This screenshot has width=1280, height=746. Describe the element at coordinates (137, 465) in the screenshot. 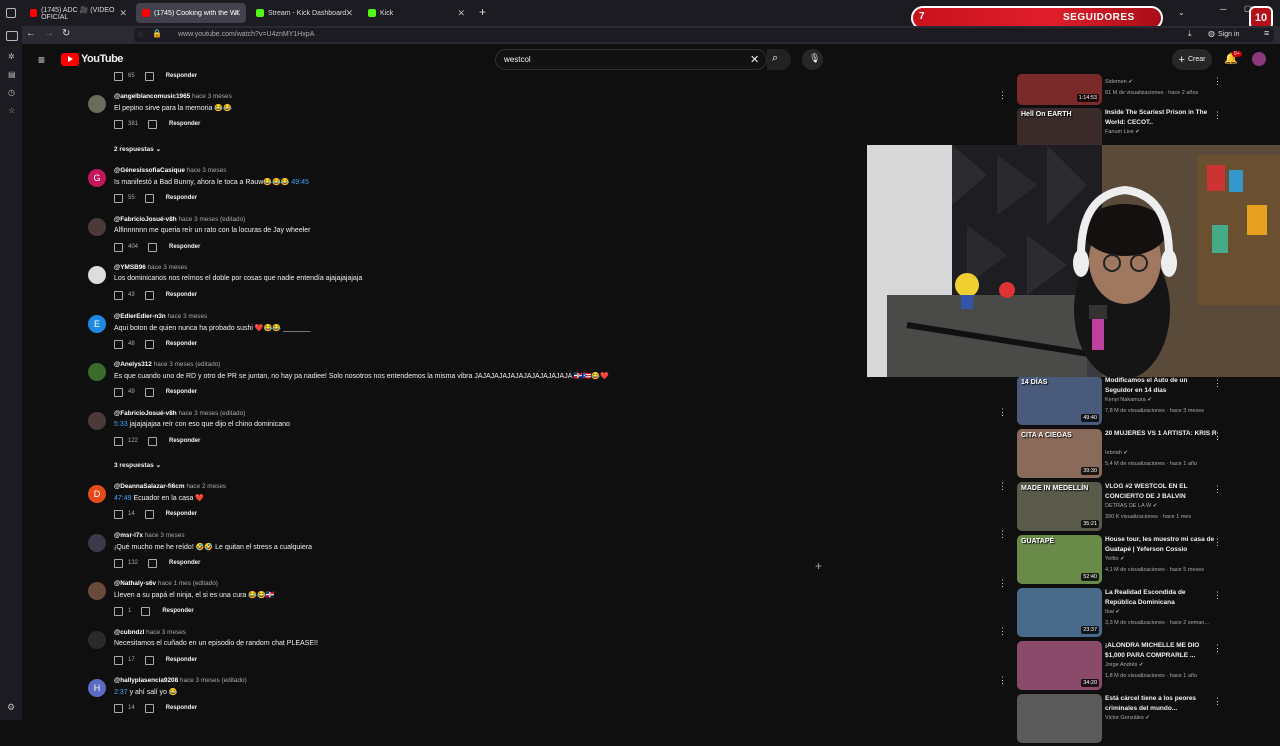

I see `replies-toggle: 3 respuestas ⌄` at that location.